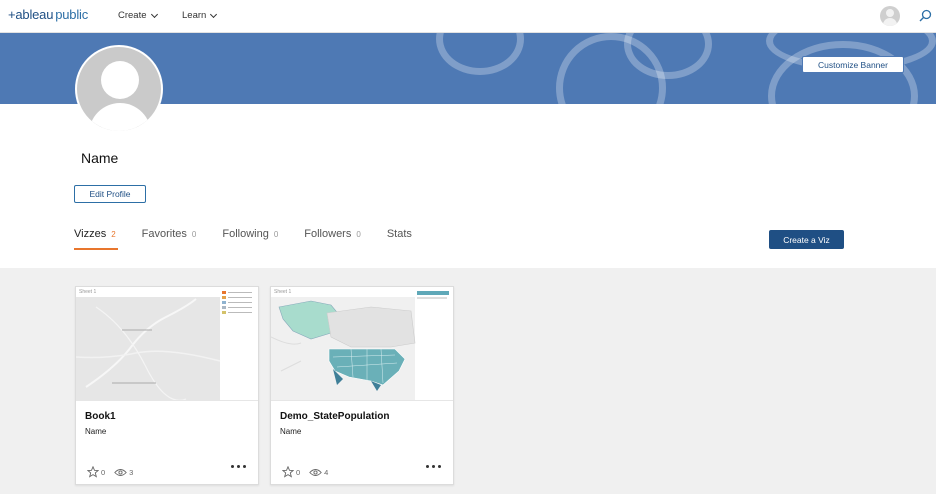  I want to click on viz-stats: 0 3, so click(114, 472).